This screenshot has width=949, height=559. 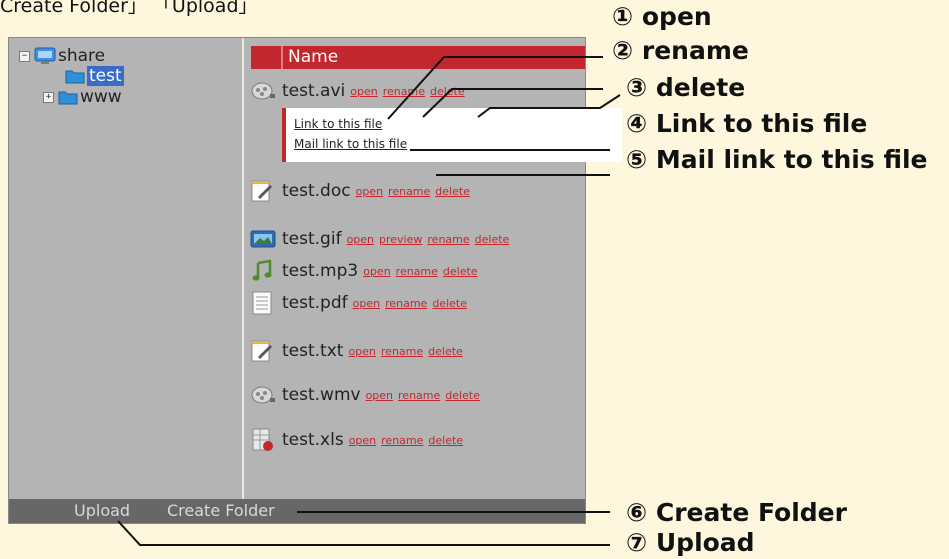 What do you see at coordinates (777, 159) in the screenshot?
I see `callout-mail-link: ⑤ Mail link to this file` at bounding box center [777, 159].